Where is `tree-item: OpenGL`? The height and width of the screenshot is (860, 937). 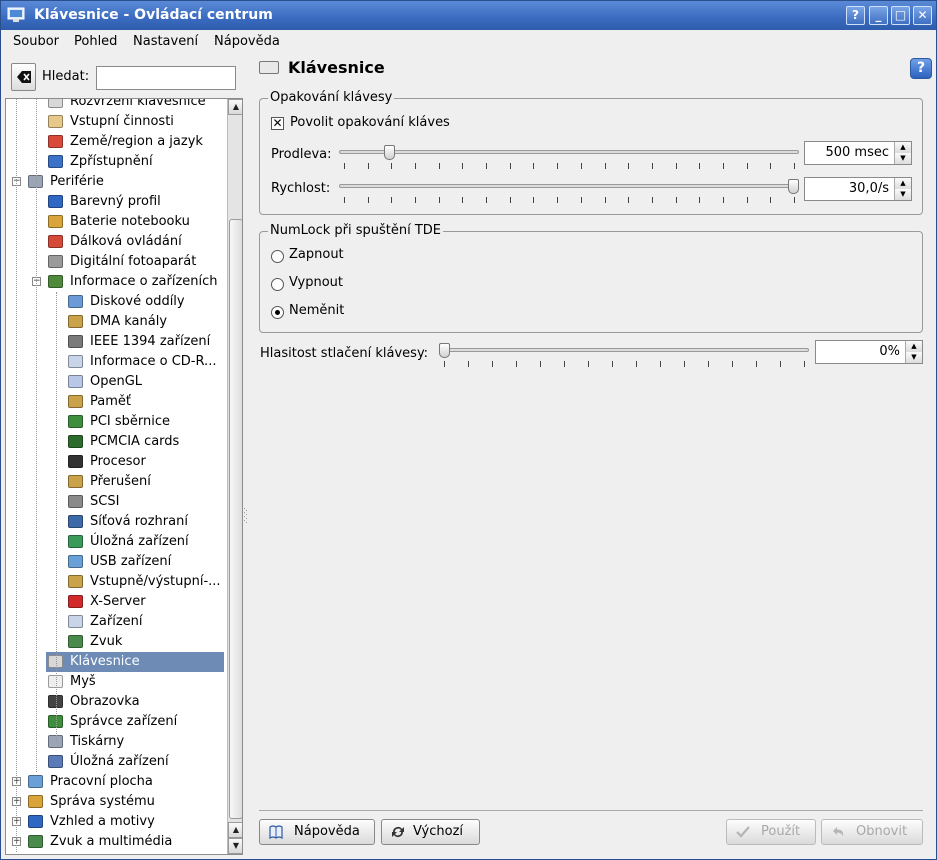 tree-item: OpenGL is located at coordinates (115, 382).